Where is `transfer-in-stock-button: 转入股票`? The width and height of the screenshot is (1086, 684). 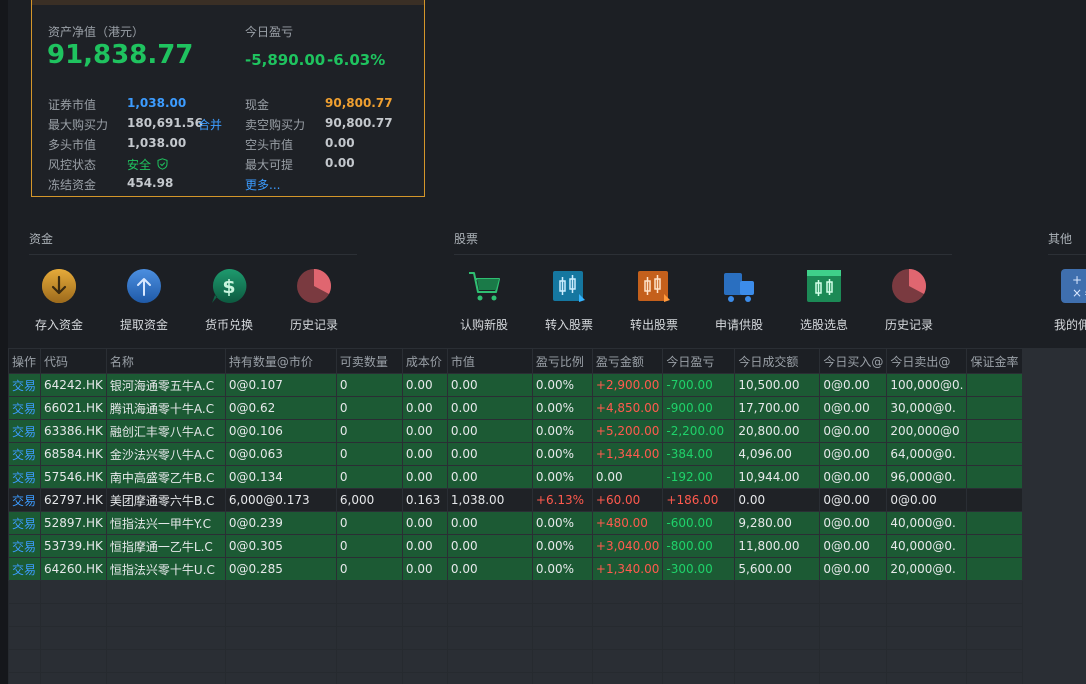 transfer-in-stock-button: 转入股票 is located at coordinates (569, 305).